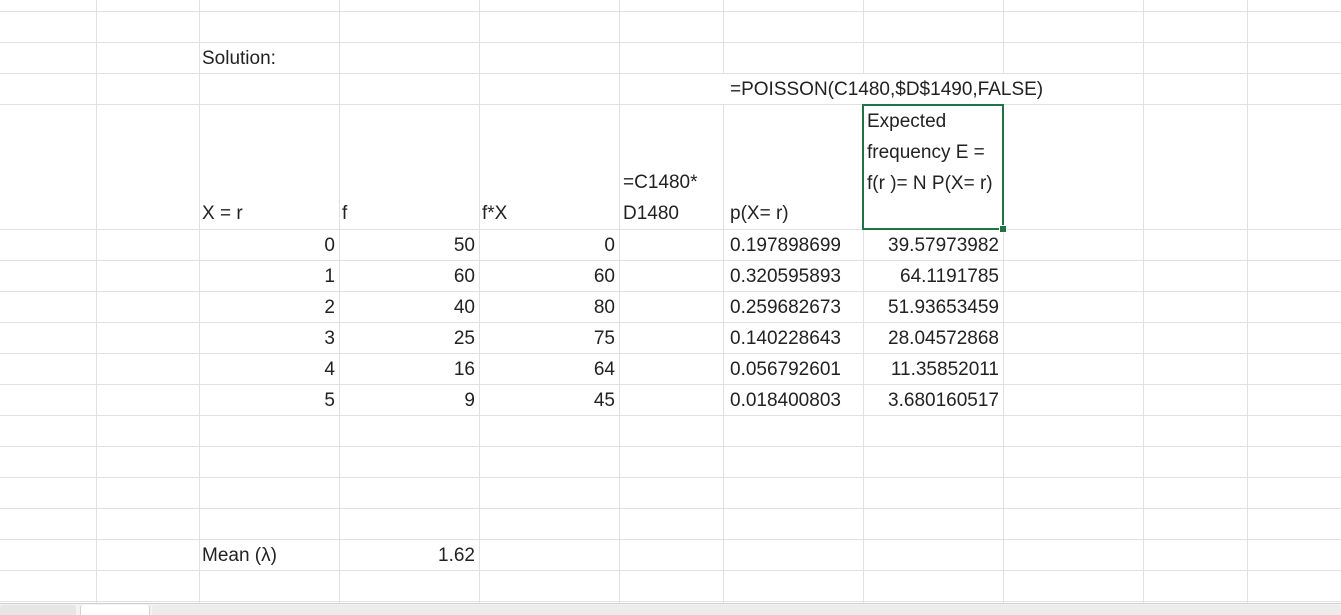 This screenshot has width=1341, height=615. Describe the element at coordinates (671, 198) in the screenshot. I see `header-multiply-formula: =C1480* D1480` at that location.